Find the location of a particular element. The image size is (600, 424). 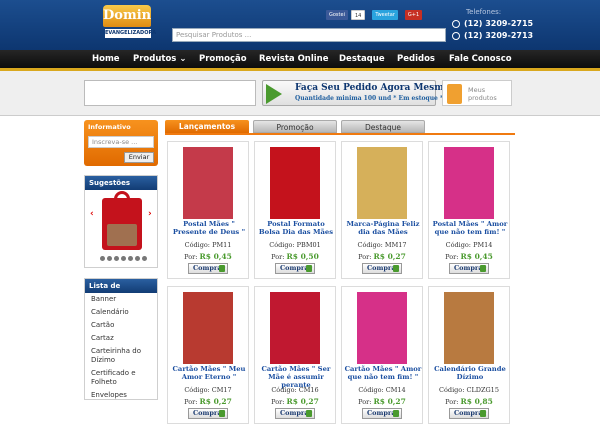

product-code: Código: PM11 is located at coordinates (208, 245).